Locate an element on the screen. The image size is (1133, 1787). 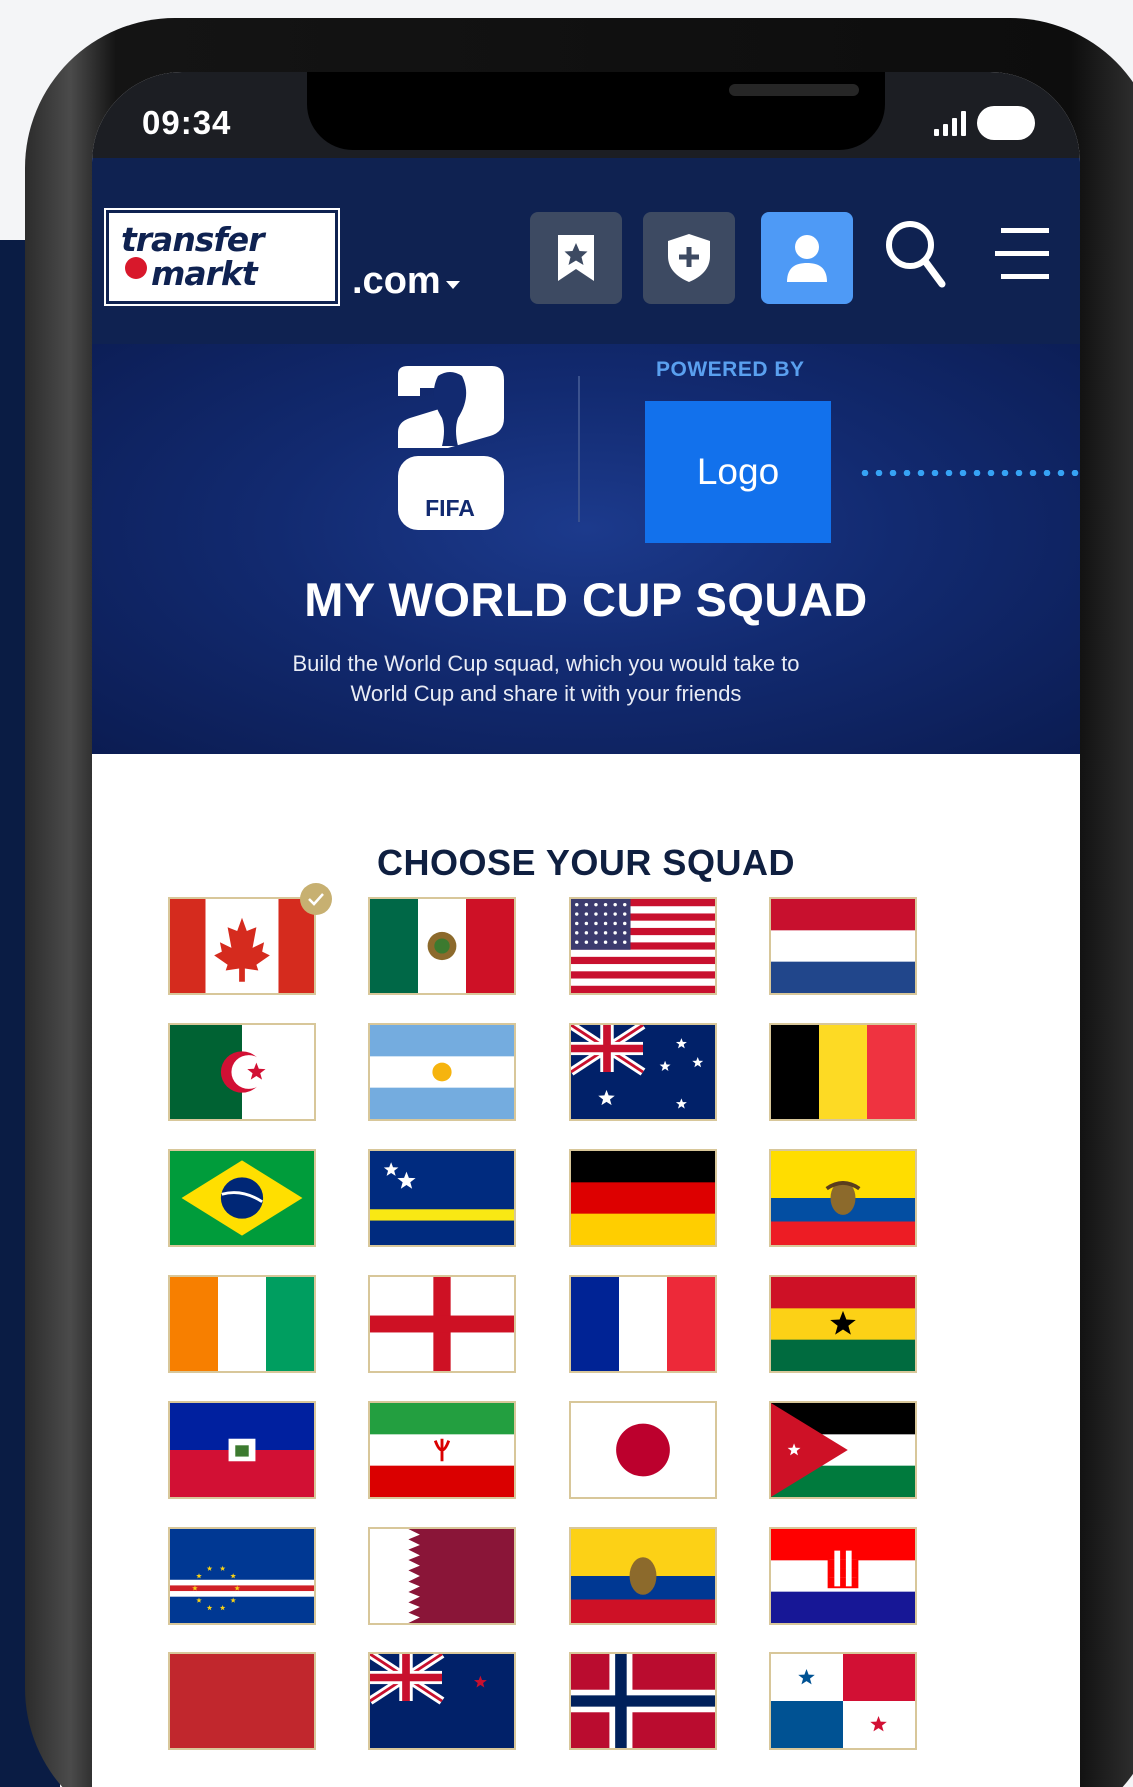
flag-france is located at coordinates (643, 1324).